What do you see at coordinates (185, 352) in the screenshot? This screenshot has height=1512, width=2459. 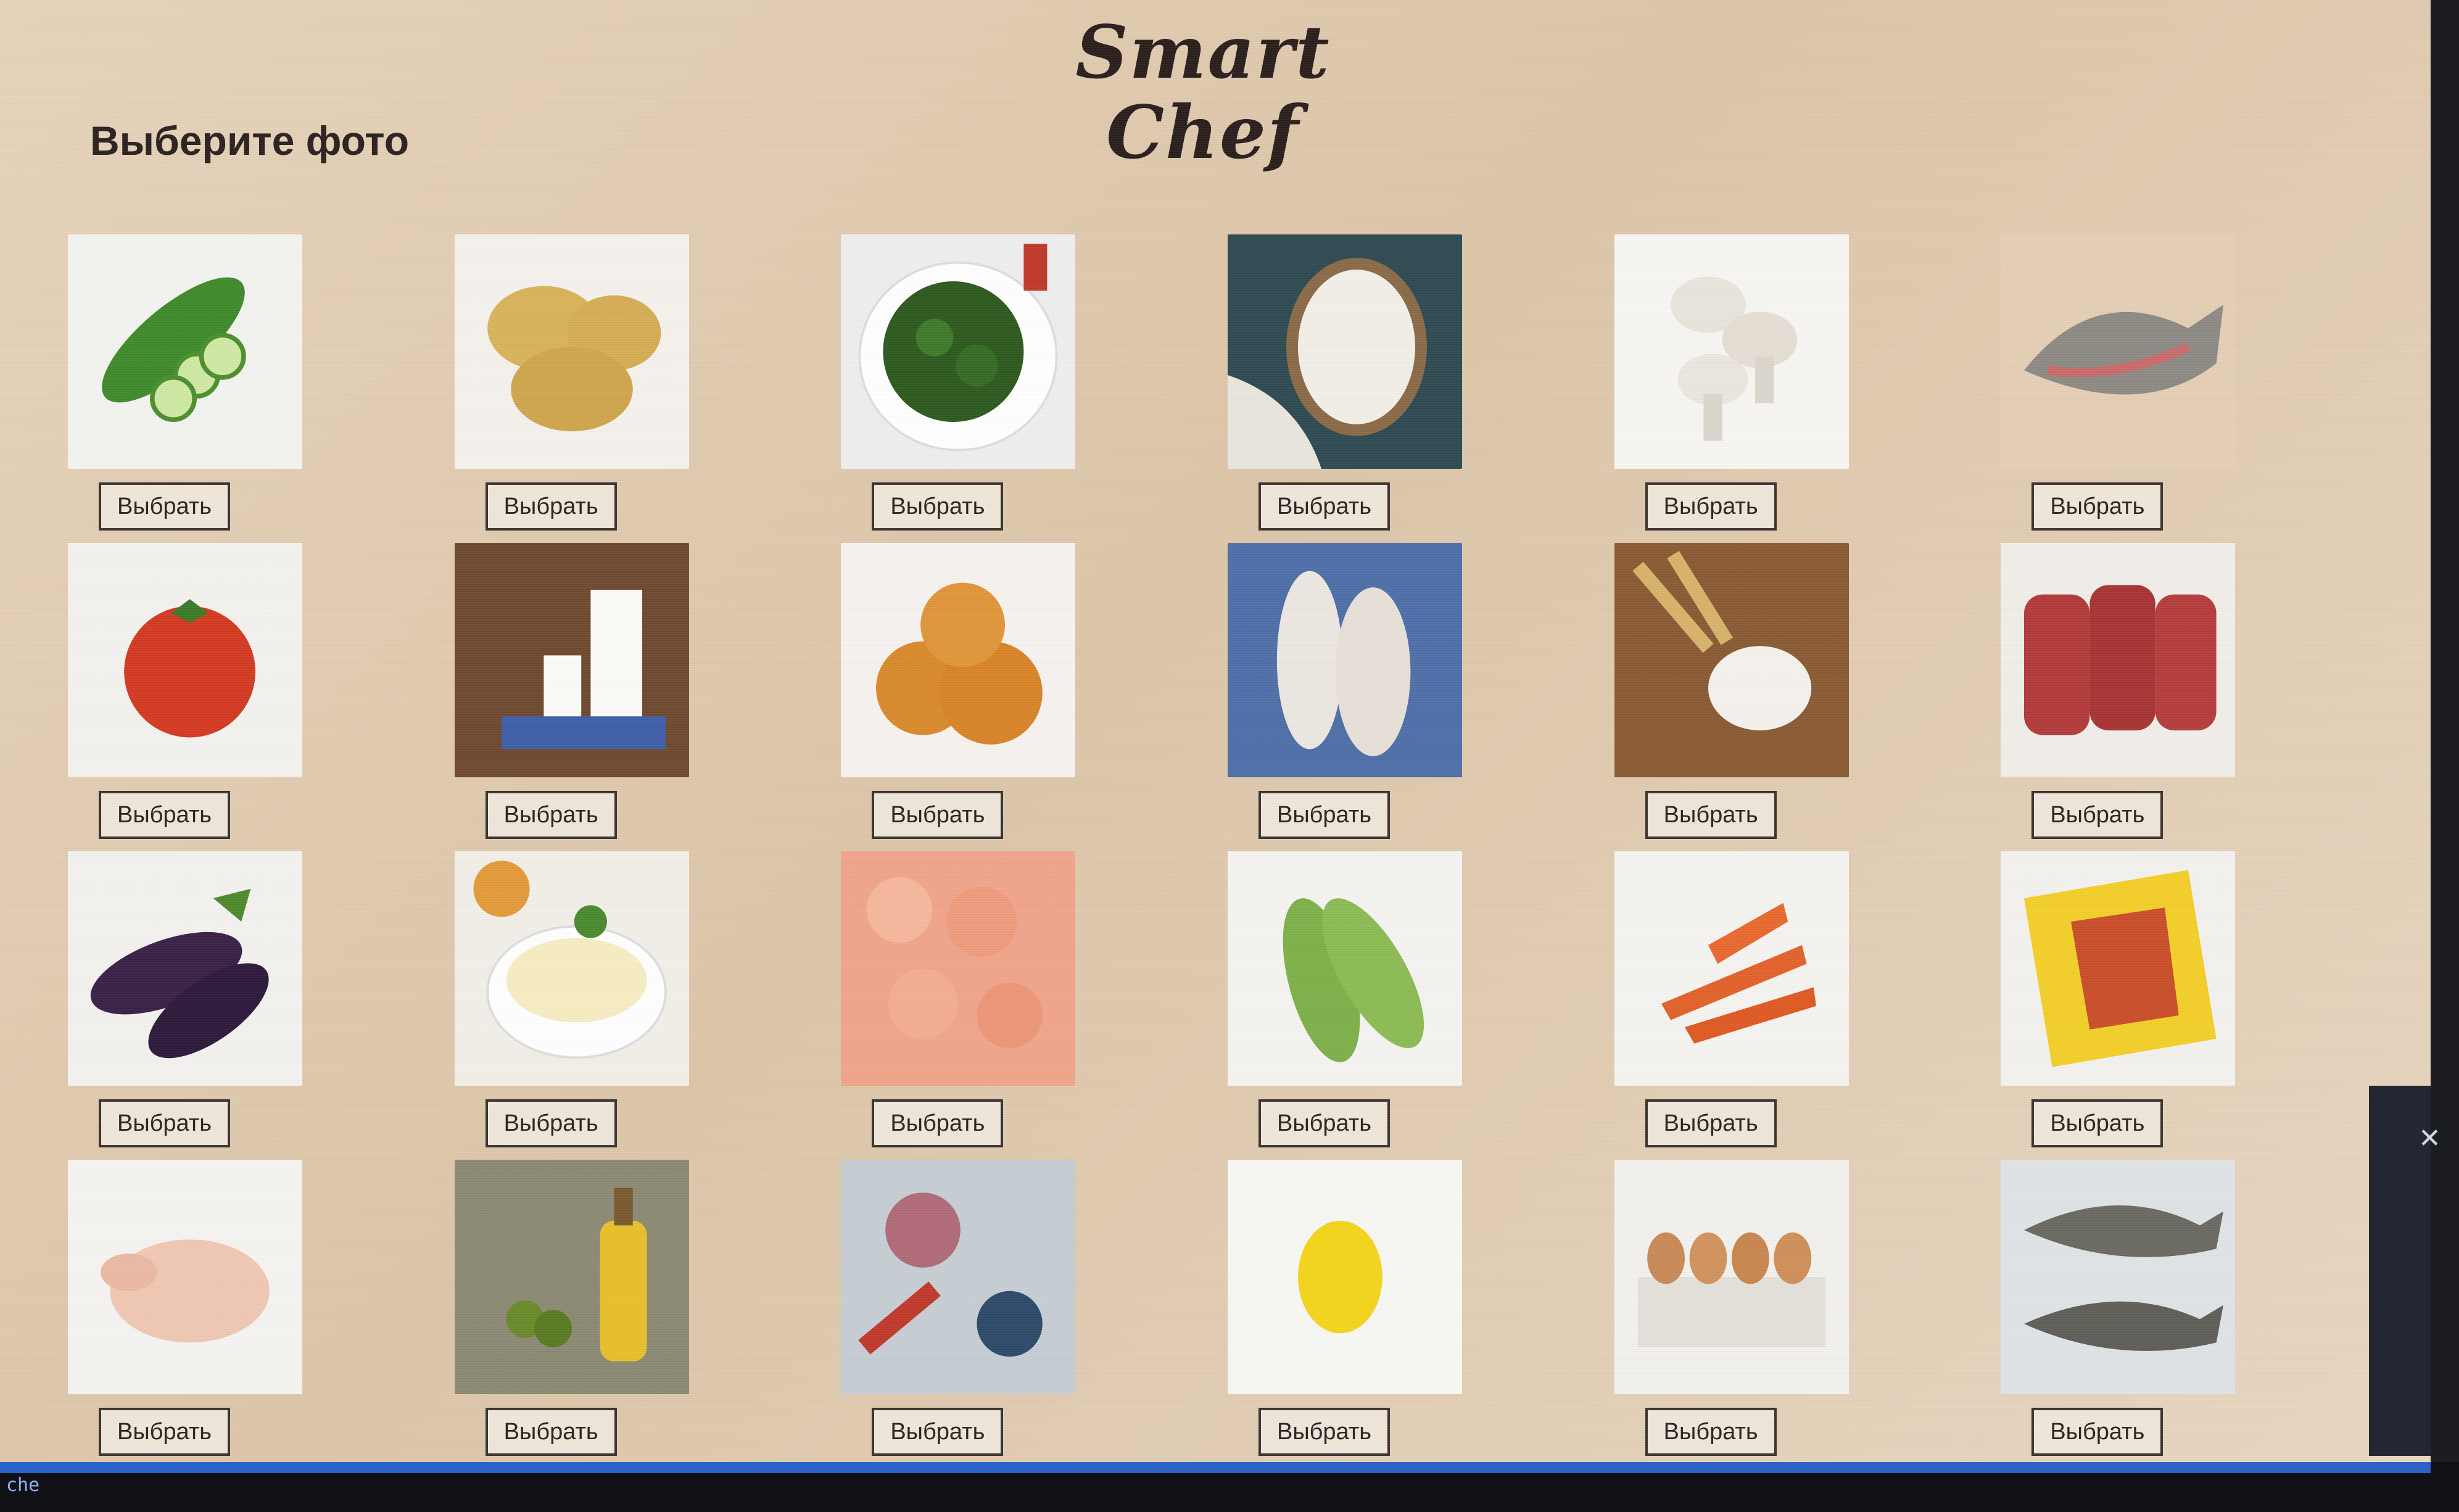 I see `cucumber-icon` at bounding box center [185, 352].